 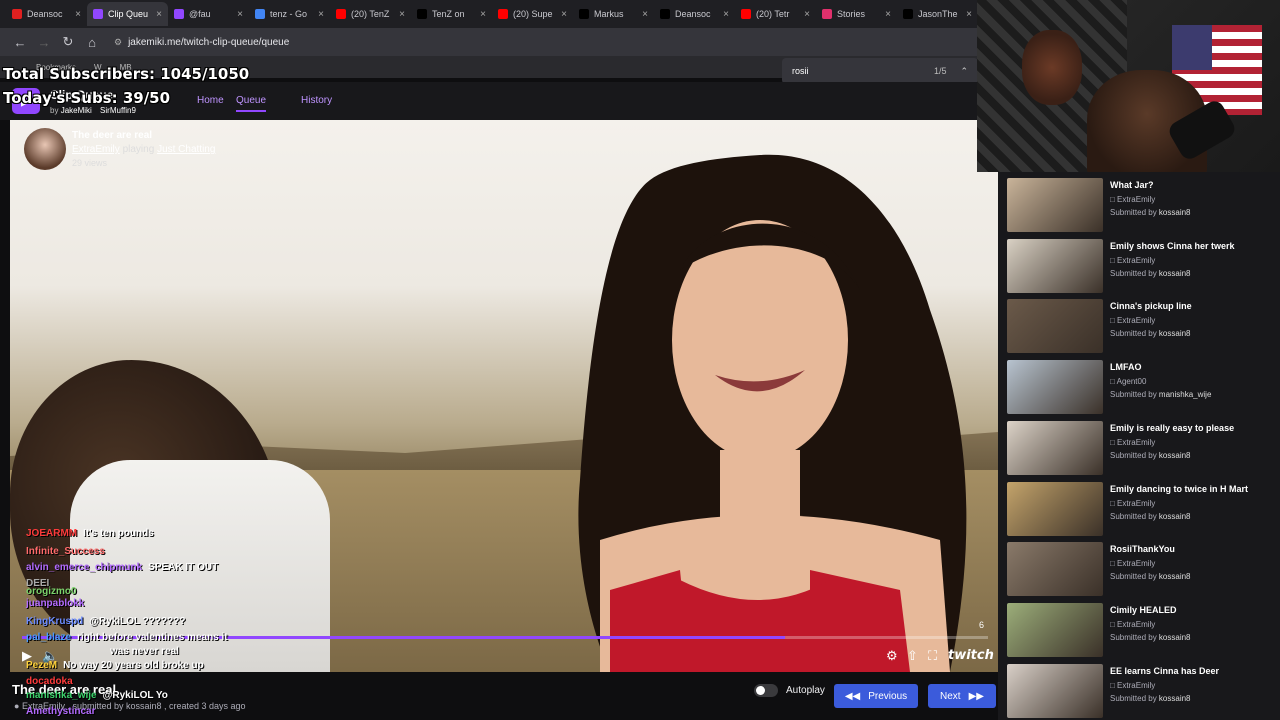 I want to click on browser-tab: (20) Tetr ×, so click(x=775, y=14).